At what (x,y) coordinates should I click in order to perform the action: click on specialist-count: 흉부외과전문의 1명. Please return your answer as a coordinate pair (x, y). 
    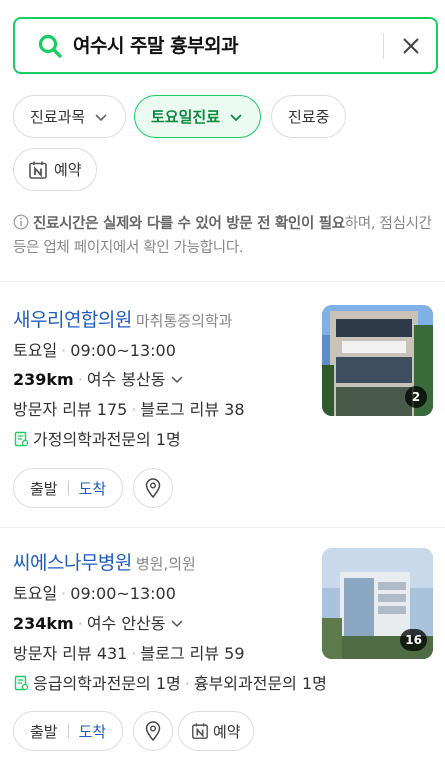
    Looking at the image, I should click on (260, 683).